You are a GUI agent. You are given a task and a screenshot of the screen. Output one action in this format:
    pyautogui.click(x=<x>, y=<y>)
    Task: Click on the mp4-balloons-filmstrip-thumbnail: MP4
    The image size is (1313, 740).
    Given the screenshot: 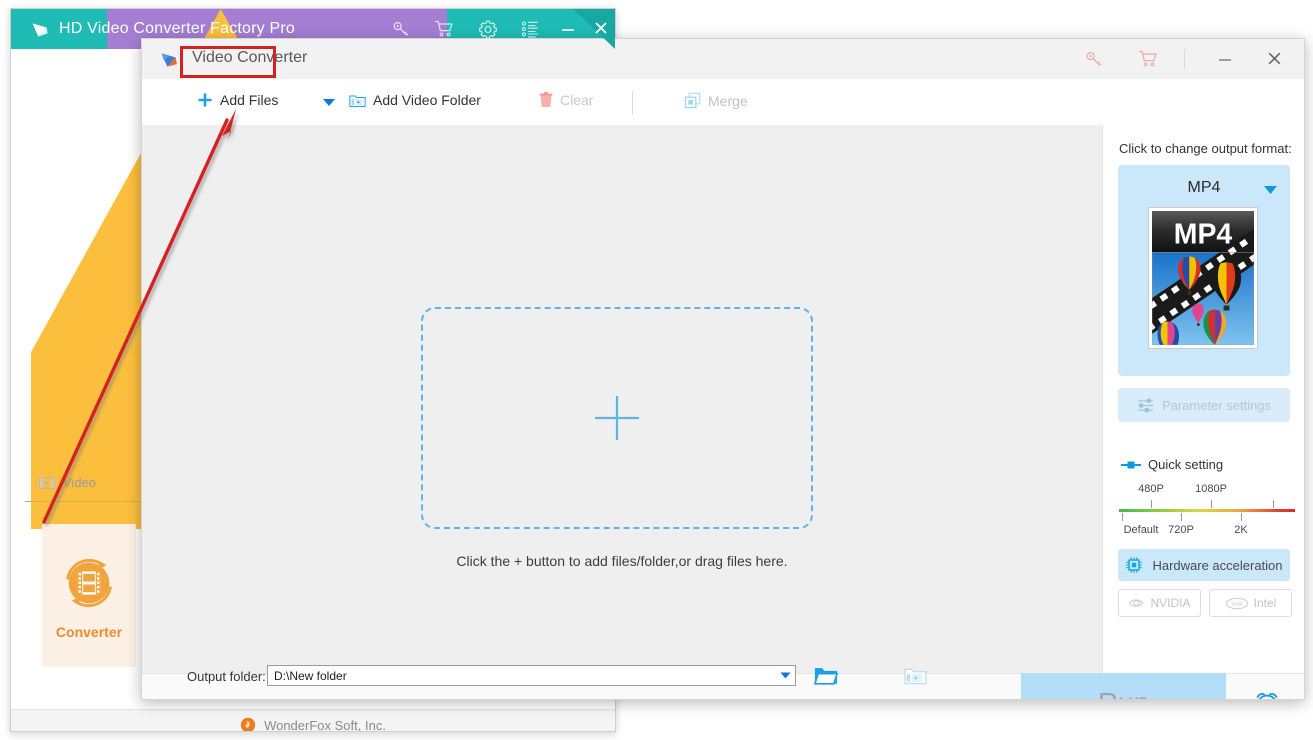 What is the action you would take?
    pyautogui.click(x=1196, y=278)
    